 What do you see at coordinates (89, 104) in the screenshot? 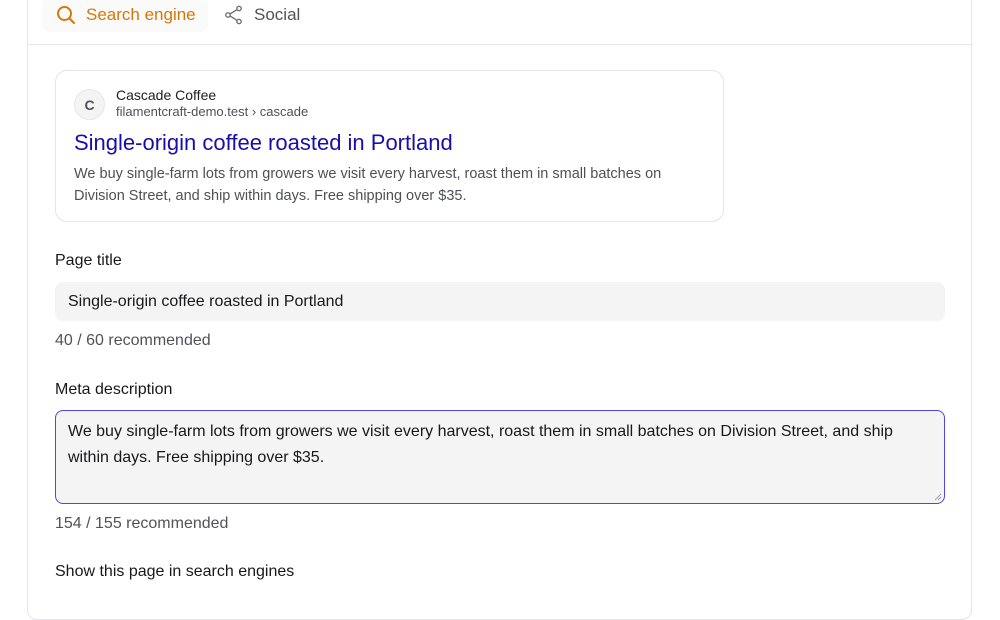
I see `site-favicon: C` at bounding box center [89, 104].